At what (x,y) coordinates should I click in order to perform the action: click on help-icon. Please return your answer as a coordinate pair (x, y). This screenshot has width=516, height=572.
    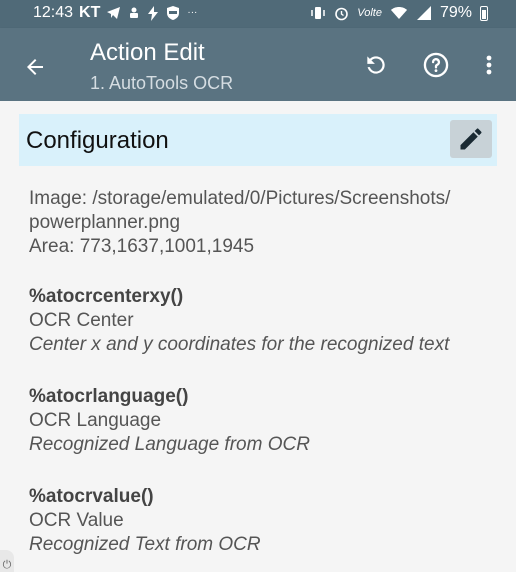
    Looking at the image, I should click on (436, 65).